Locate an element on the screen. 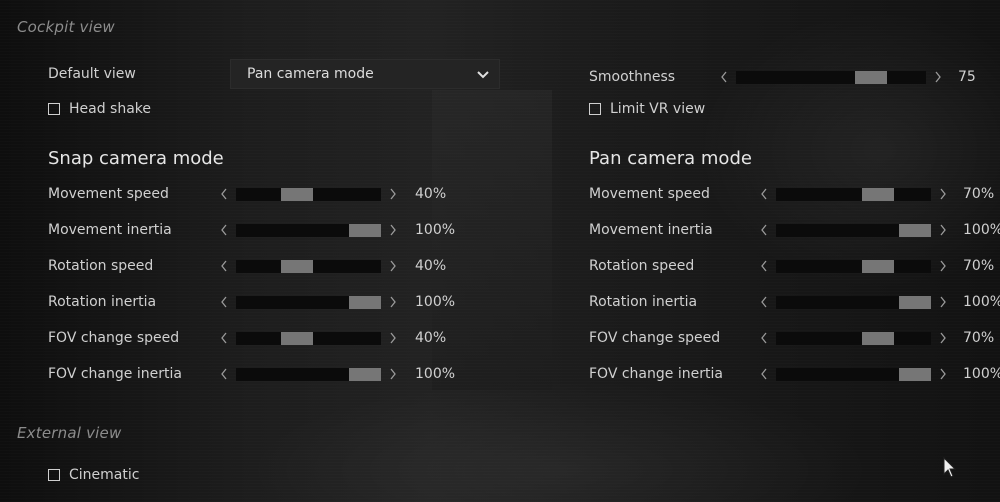 The height and width of the screenshot is (502, 1000). default-view-dropdown: Pan camera mode is located at coordinates (365, 74).